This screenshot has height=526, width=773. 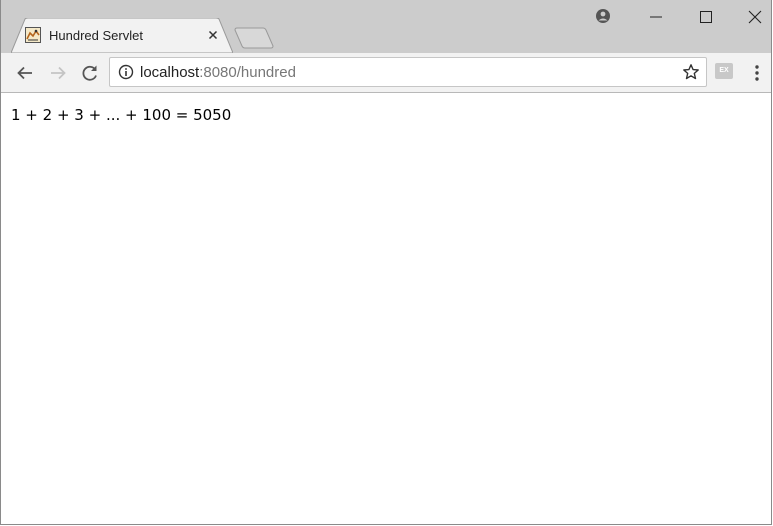 What do you see at coordinates (213, 35) in the screenshot?
I see `tab-close-icon` at bounding box center [213, 35].